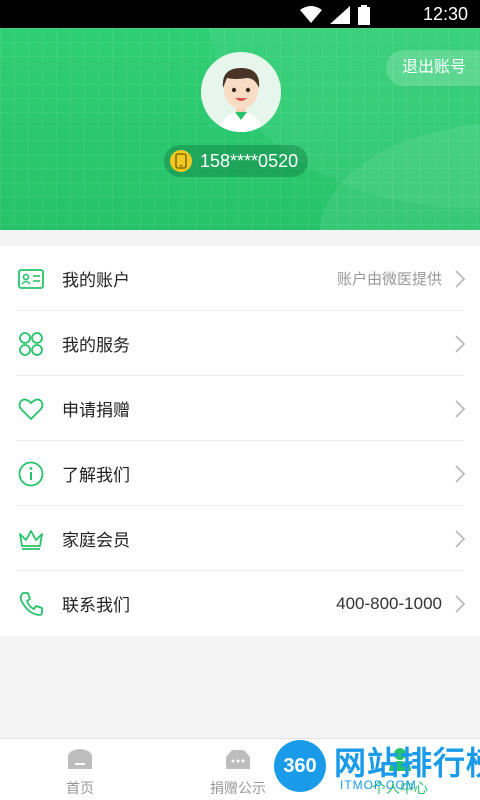  I want to click on menu-item-donate: 申请捐赠, so click(240, 408).